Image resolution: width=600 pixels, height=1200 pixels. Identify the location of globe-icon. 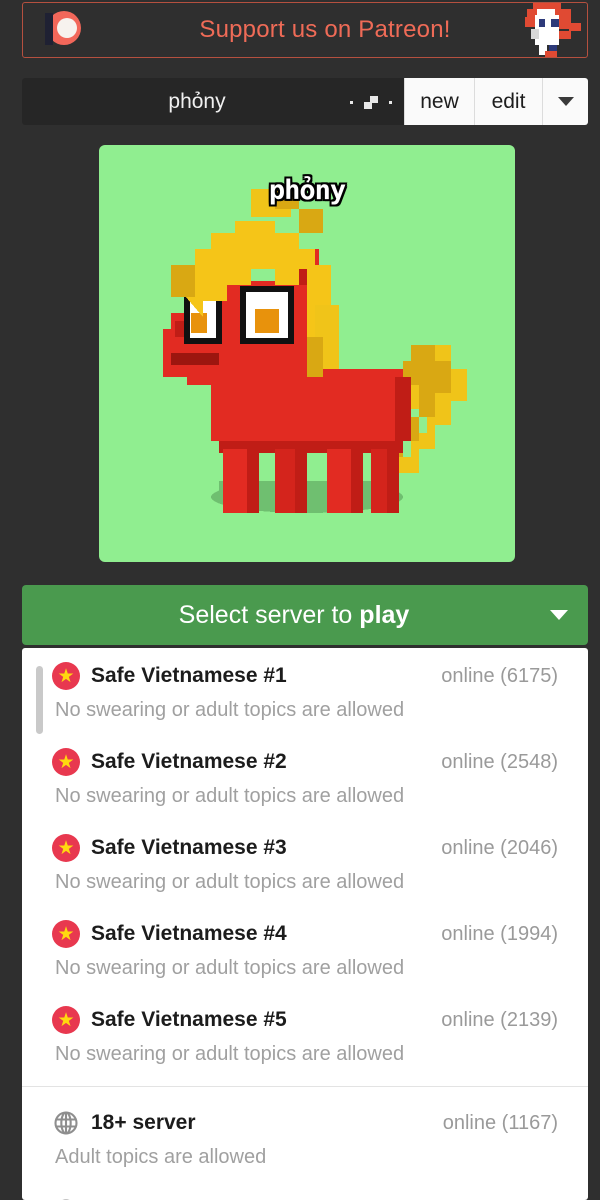
(66, 1123).